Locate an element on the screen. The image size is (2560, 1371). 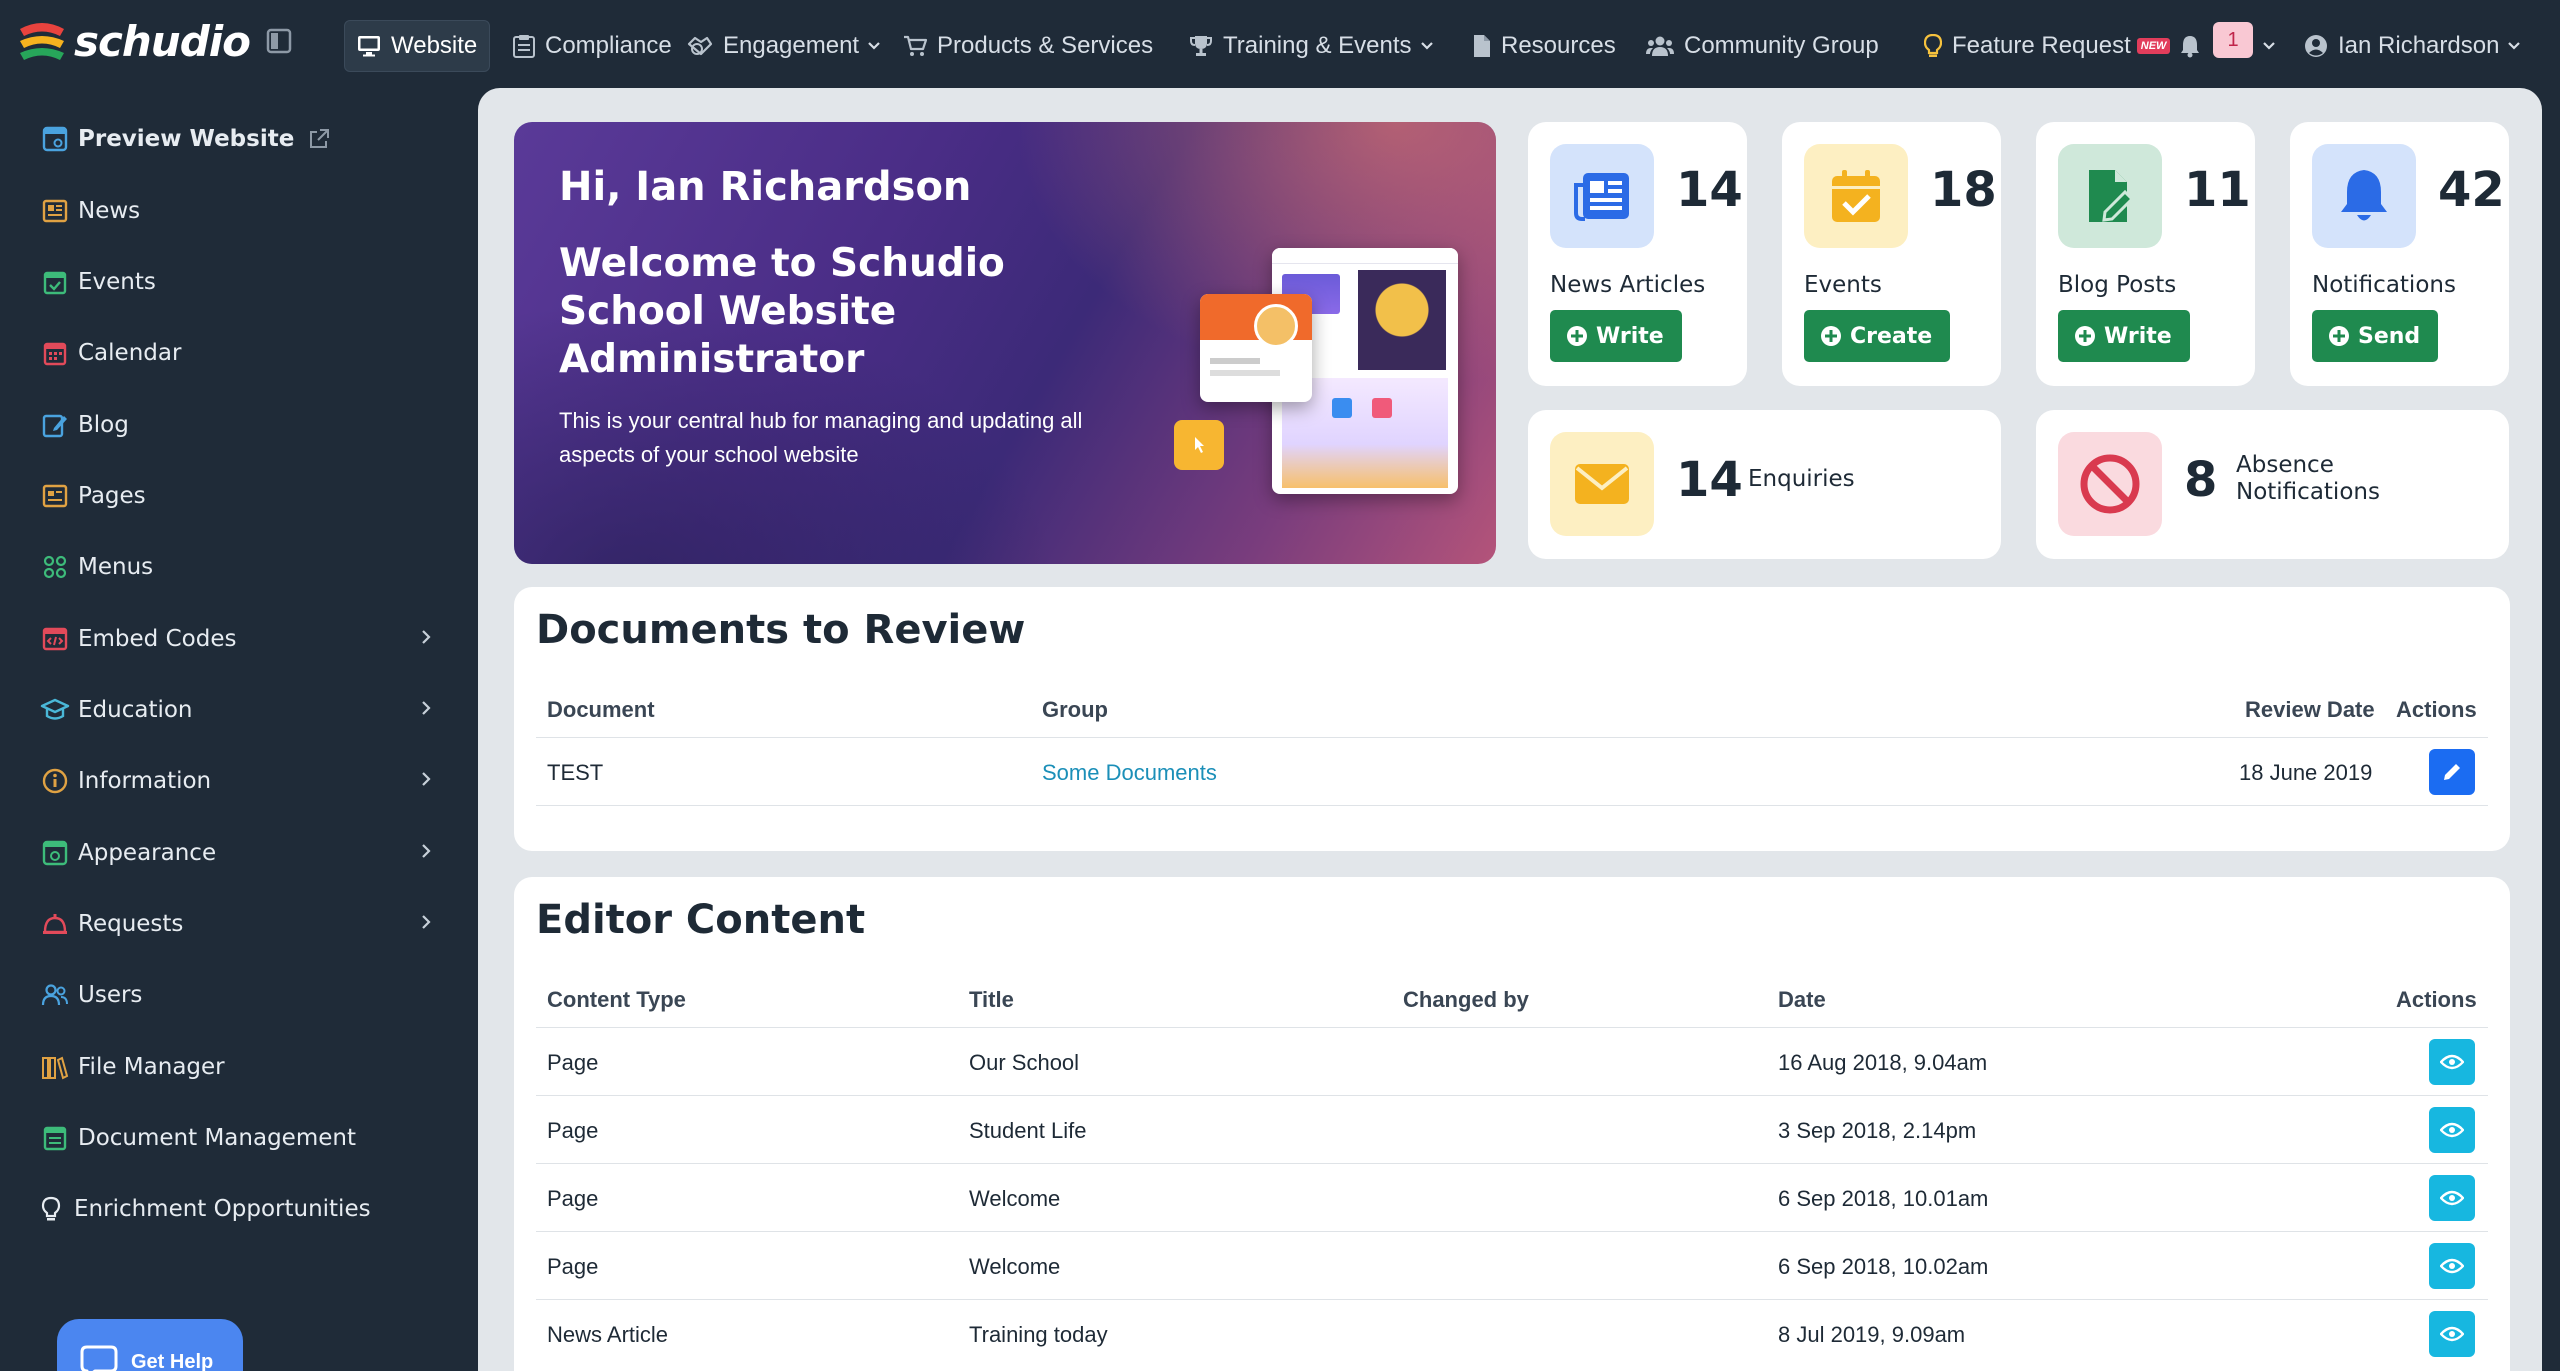
external-link-icon is located at coordinates (320, 138).